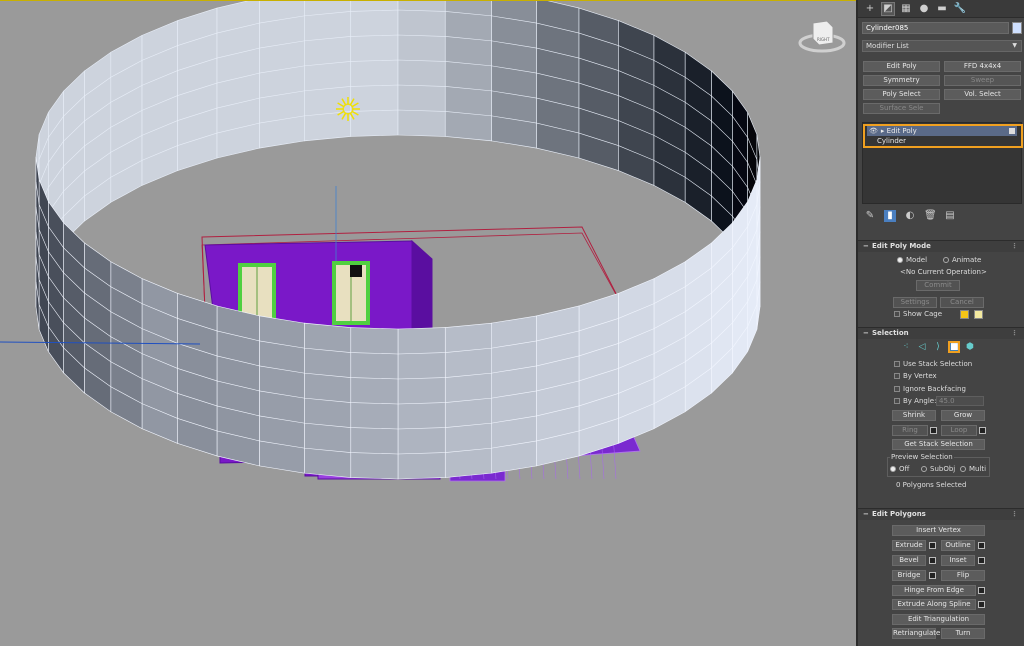 This screenshot has width=1024, height=646. Describe the element at coordinates (922, 347) in the screenshot. I see `edge-level-icon: ◁` at that location.